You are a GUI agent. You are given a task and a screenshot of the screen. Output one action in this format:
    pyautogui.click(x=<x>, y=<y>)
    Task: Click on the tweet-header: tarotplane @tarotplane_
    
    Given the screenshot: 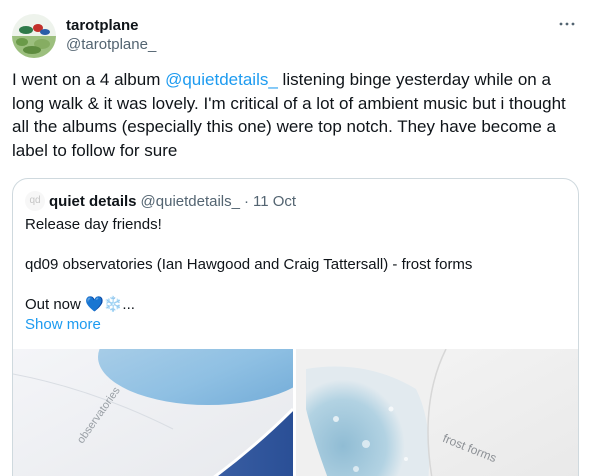 What is the action you would take?
    pyautogui.click(x=296, y=35)
    